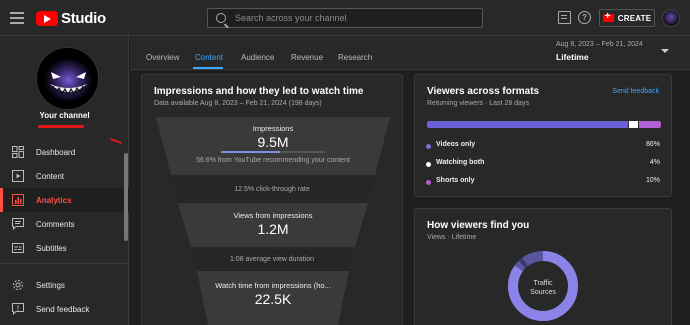 The width and height of the screenshot is (690, 325). What do you see at coordinates (221, 18) in the screenshot?
I see `search-icon` at bounding box center [221, 18].